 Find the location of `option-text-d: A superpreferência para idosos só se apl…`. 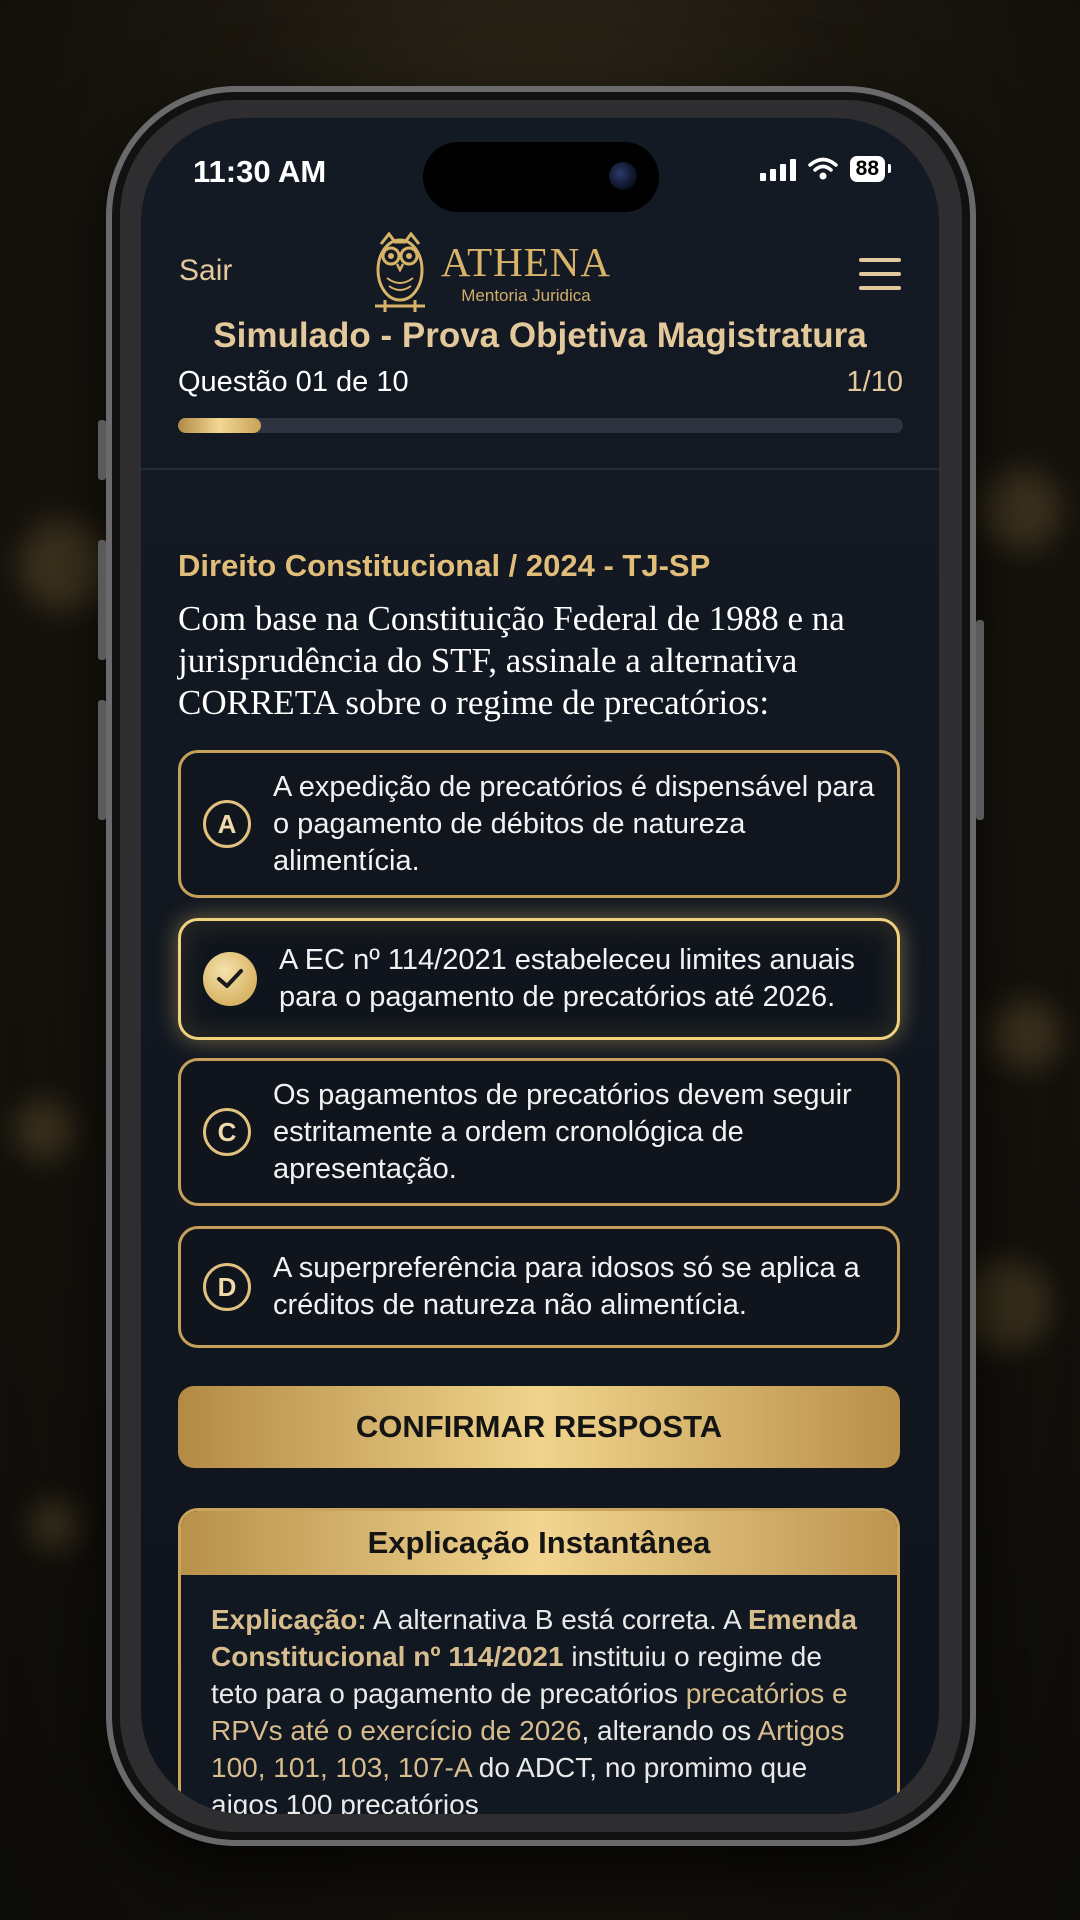

option-text-d: A superpreferência para idosos só se apl… is located at coordinates (566, 1286).